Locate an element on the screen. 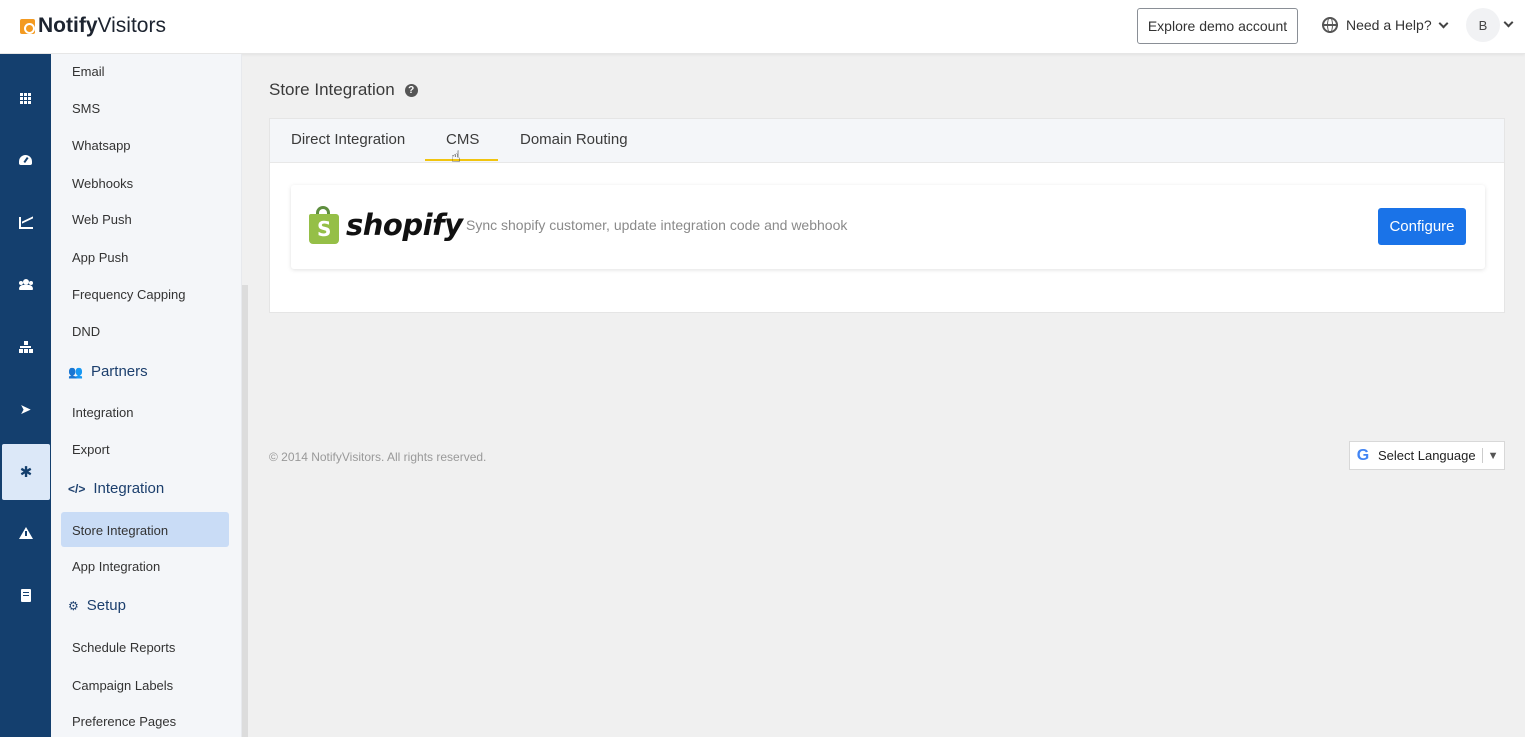 The image size is (1525, 737). page-title: Store Integration ? is located at coordinates (343, 90).